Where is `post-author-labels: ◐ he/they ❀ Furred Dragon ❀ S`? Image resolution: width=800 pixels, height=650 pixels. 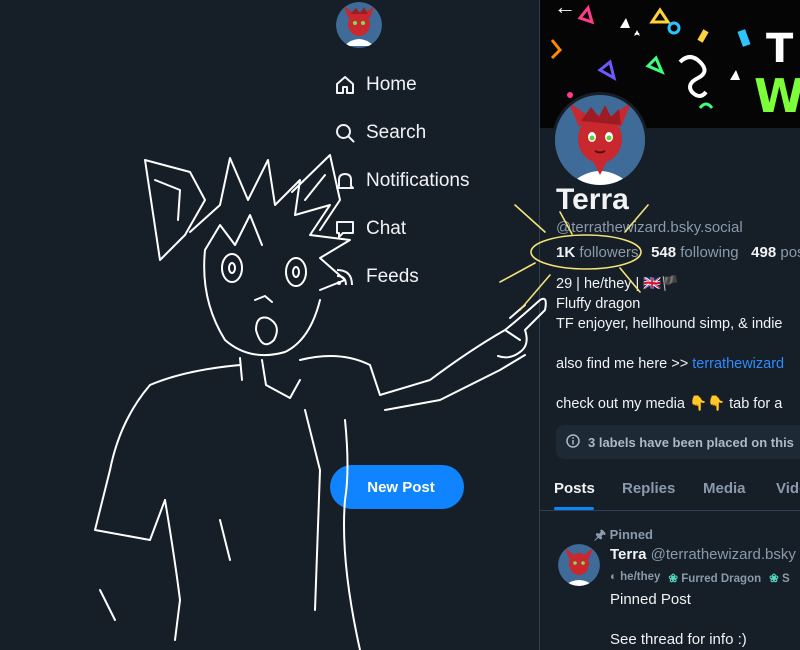 post-author-labels: ◐ he/they ❀ Furred Dragon ❀ S is located at coordinates (700, 578).